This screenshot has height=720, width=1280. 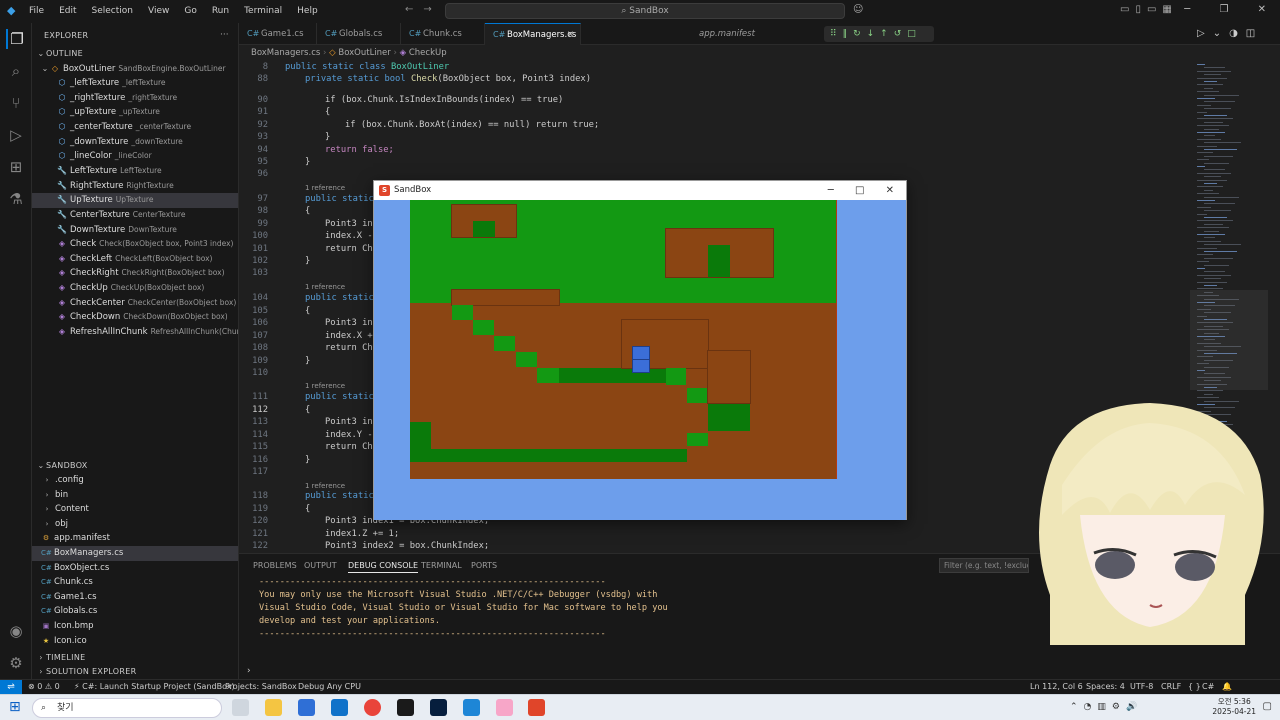 I want to click on editor-actions: ▷⌄◑◫, so click(x=1230, y=33).